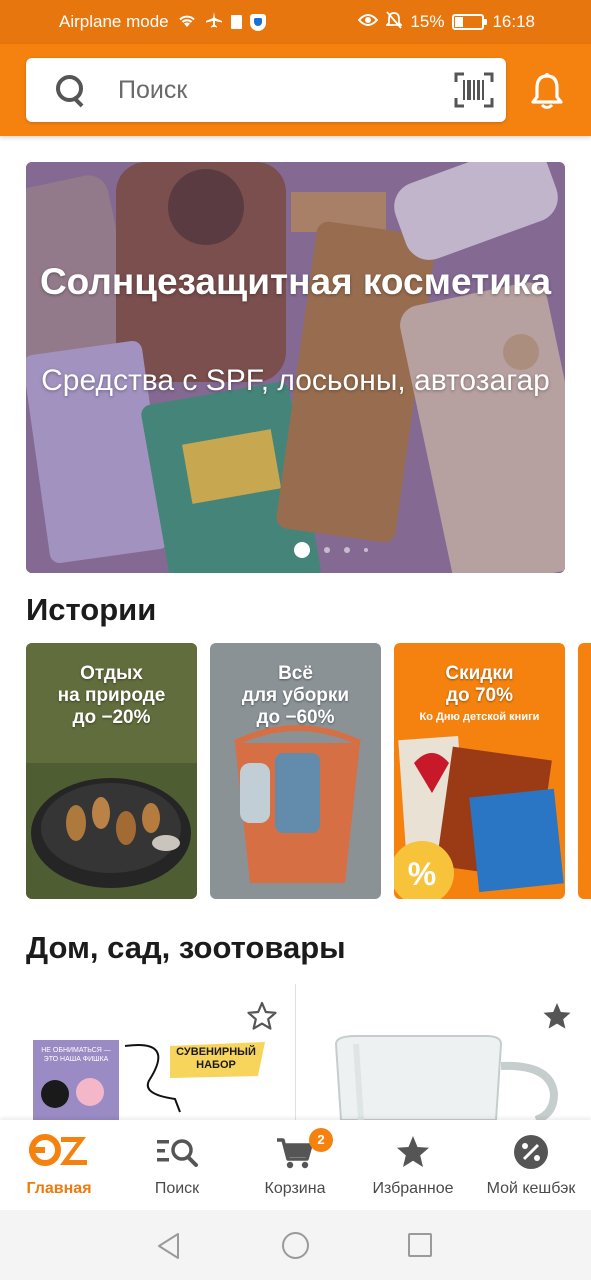 The width and height of the screenshot is (591, 1280). Describe the element at coordinates (531, 1188) in the screenshot. I see `nav-label-cashback: Мой кешбэк` at that location.